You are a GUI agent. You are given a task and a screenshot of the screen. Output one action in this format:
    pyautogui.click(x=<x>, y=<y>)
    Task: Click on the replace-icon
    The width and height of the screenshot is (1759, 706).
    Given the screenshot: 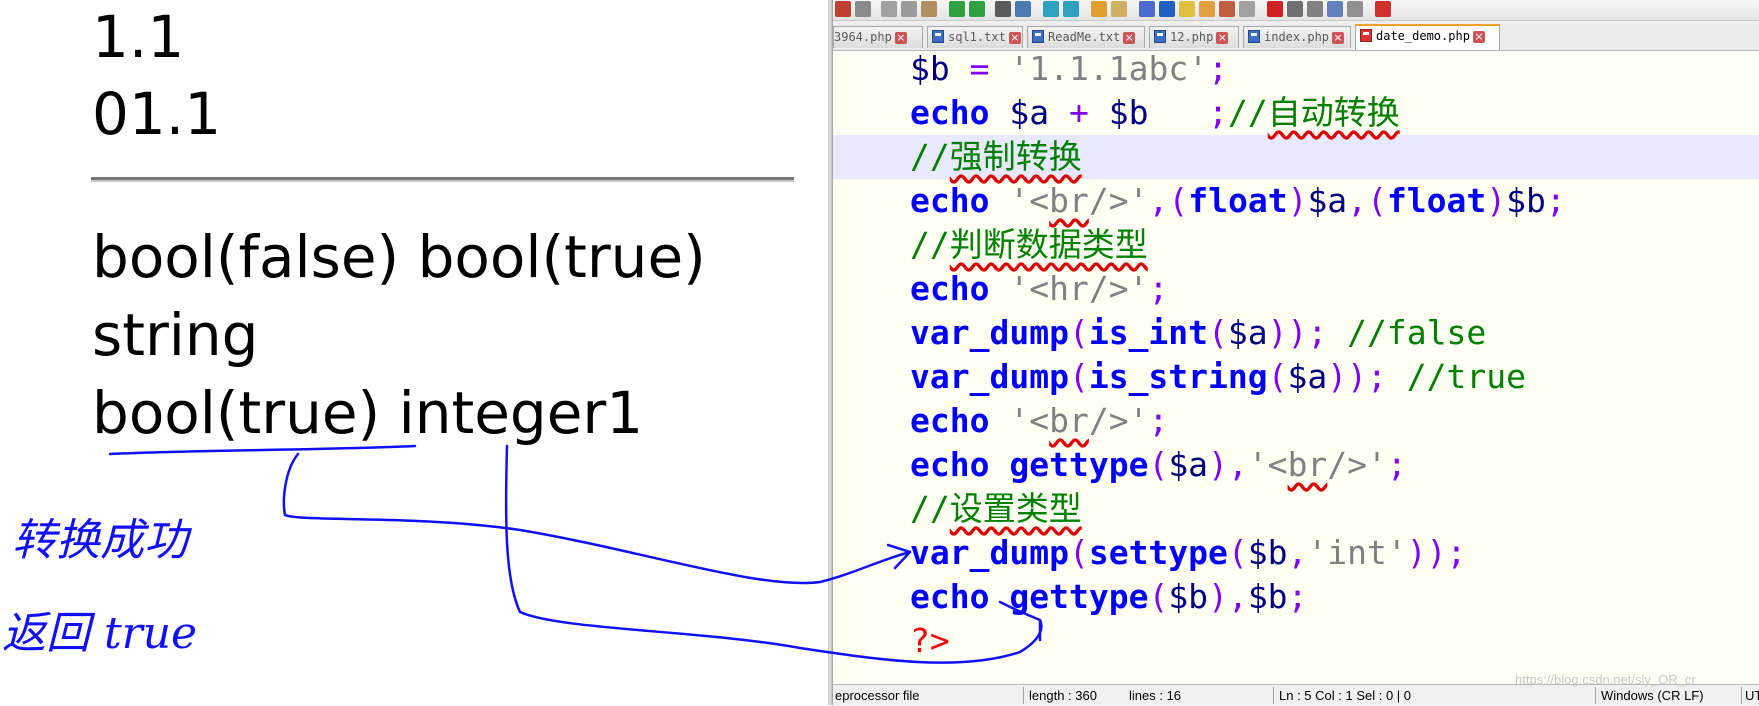 What is the action you would take?
    pyautogui.click(x=1023, y=9)
    